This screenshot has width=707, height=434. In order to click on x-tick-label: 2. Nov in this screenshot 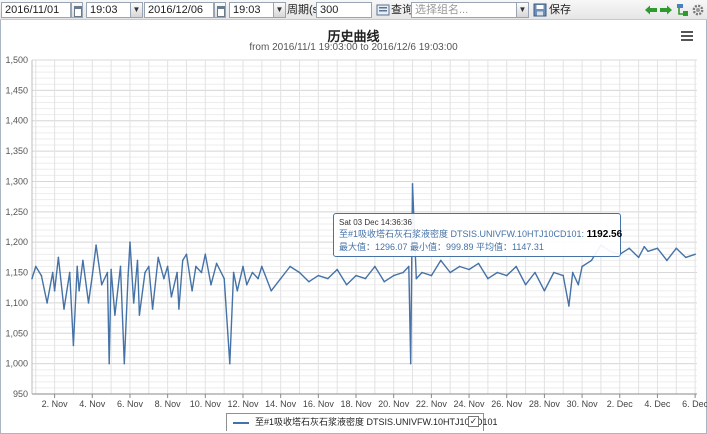, I will do `click(55, 404)`.